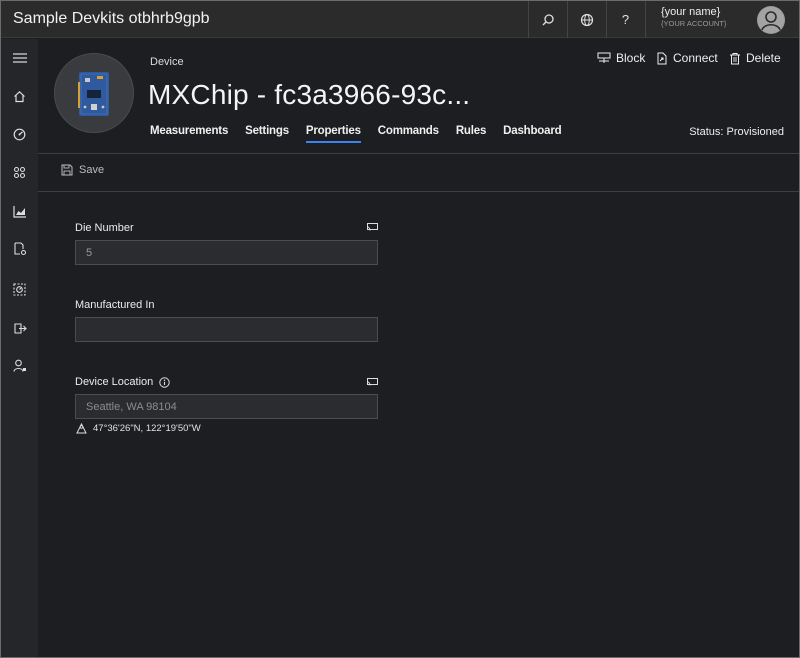 The image size is (800, 658). Describe the element at coordinates (19, 348) in the screenshot. I see `left-nav` at that location.